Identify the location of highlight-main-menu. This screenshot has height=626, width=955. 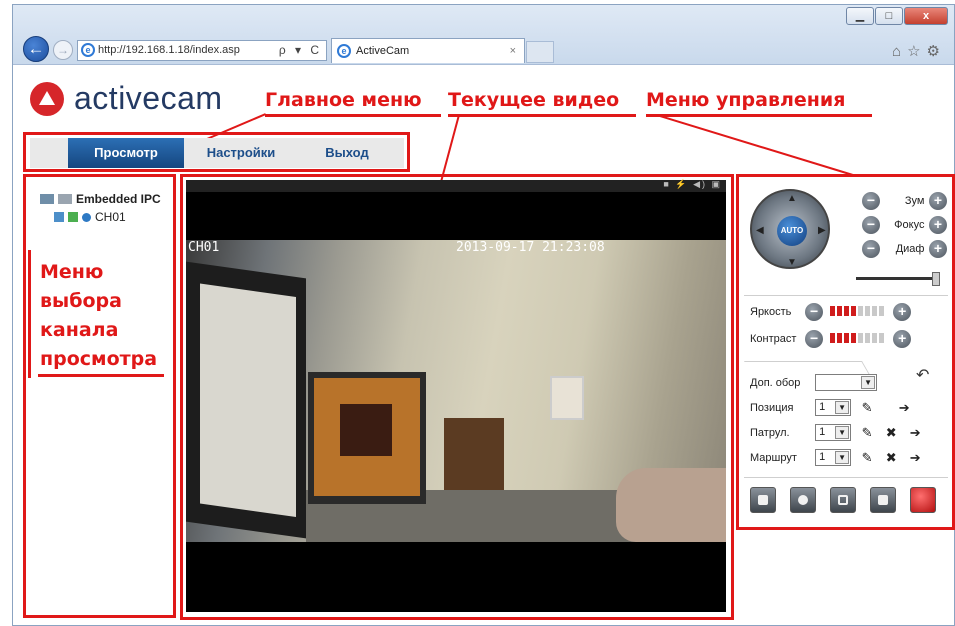
(216, 152).